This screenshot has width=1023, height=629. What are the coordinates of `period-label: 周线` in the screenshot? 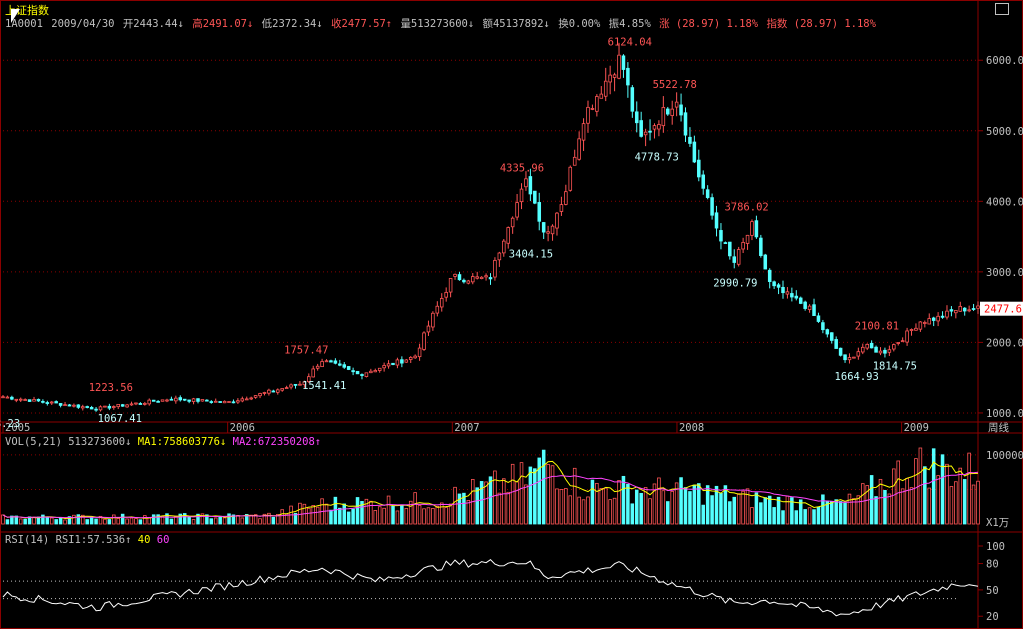 It's located at (998, 427).